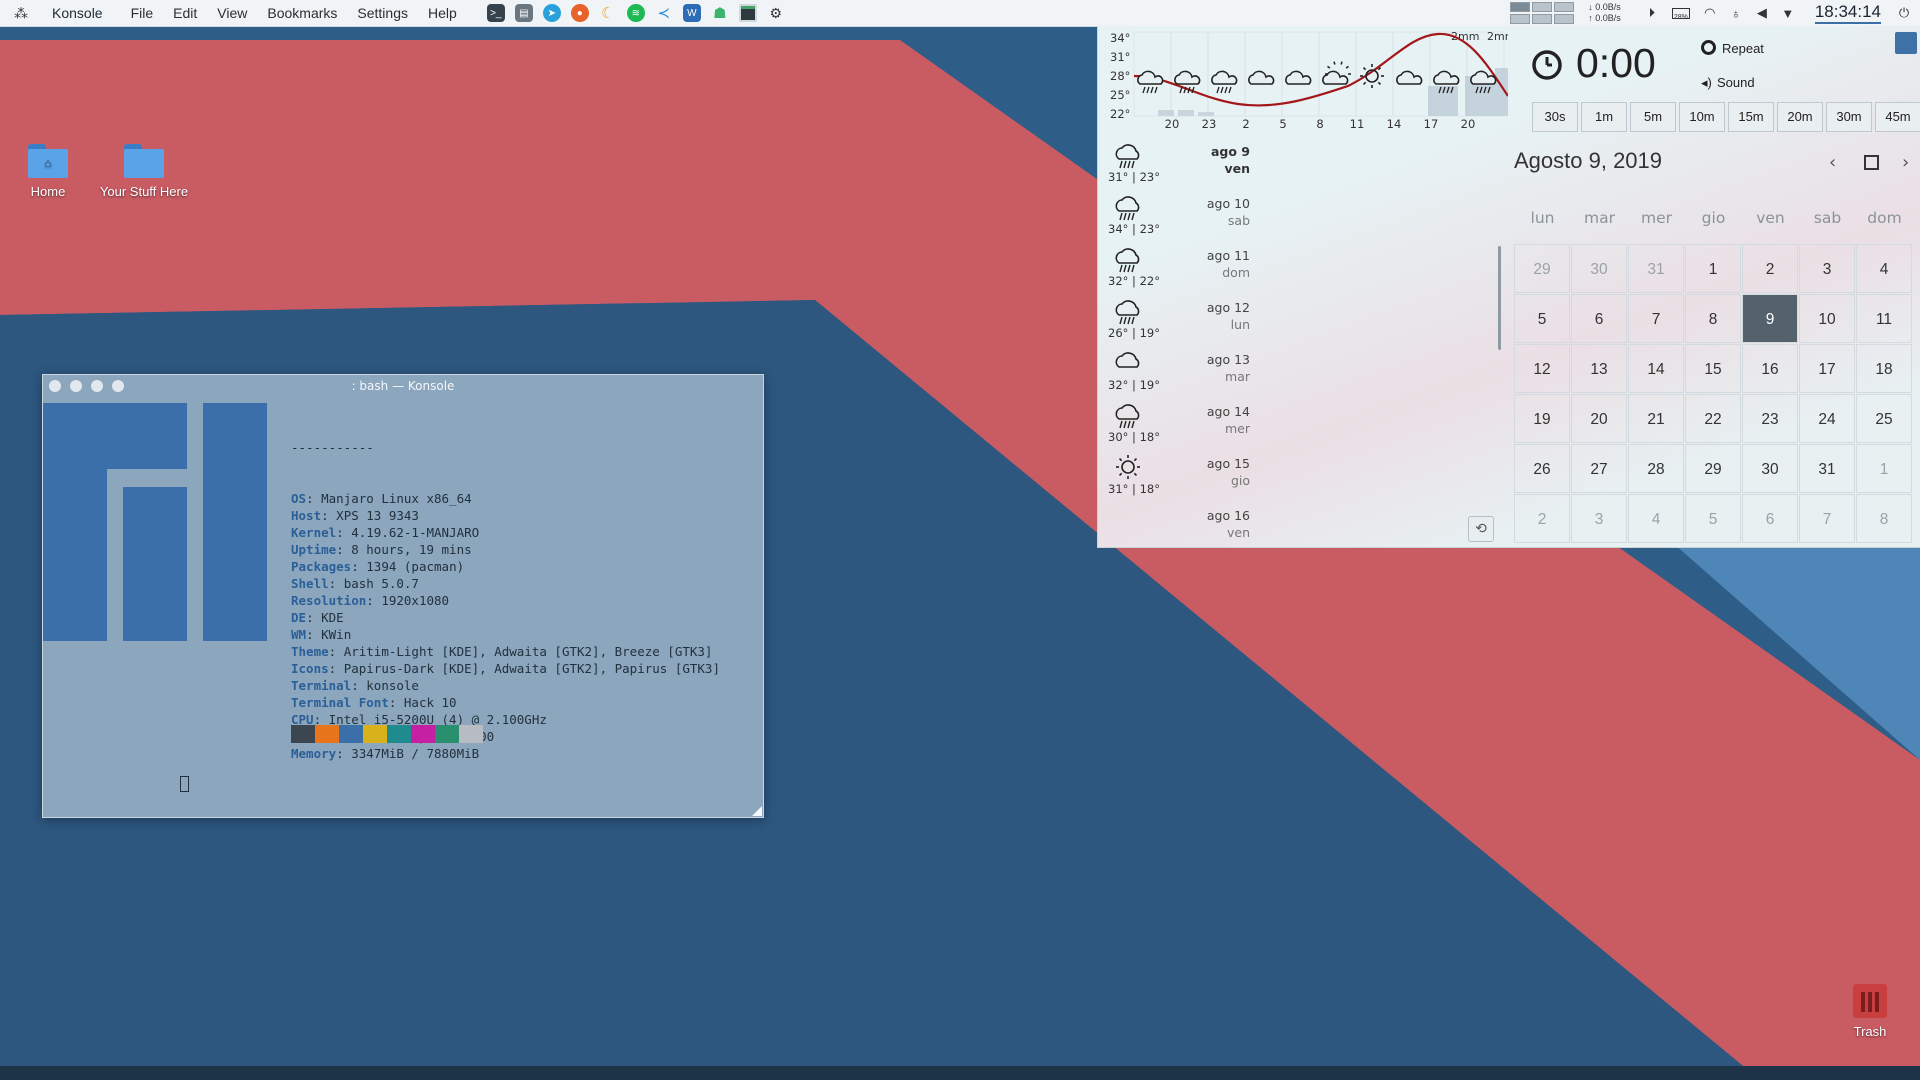  I want to click on calendar-day: 20, so click(1599, 418).